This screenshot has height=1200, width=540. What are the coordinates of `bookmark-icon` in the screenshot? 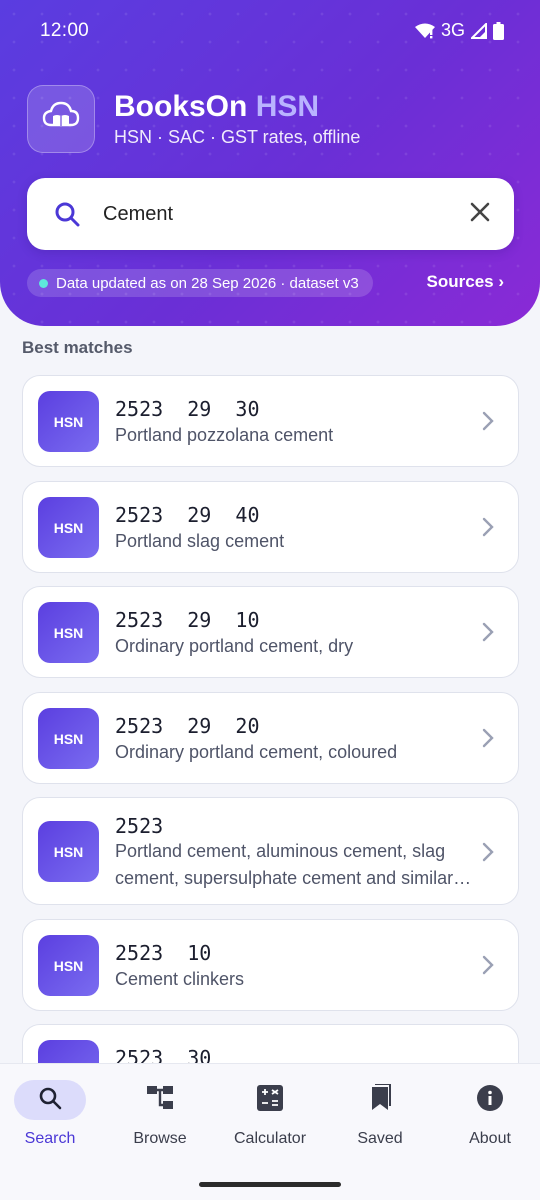 It's located at (380, 1099).